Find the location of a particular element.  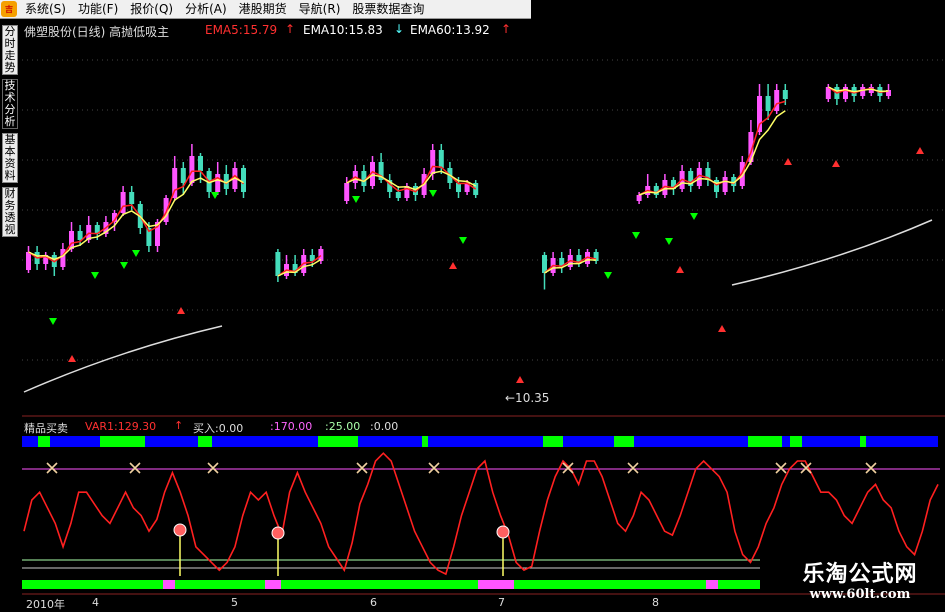

price-low-label: ←10.35 is located at coordinates (527, 398).